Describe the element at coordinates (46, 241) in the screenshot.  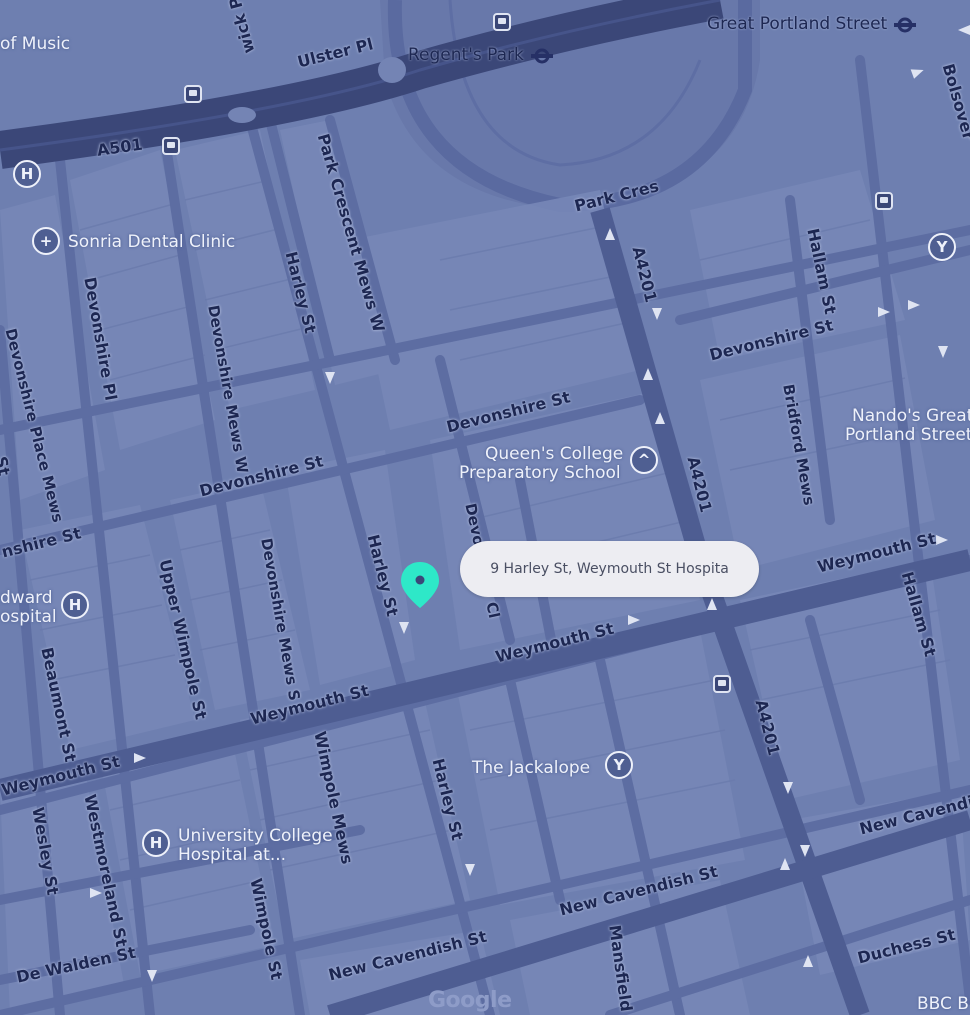
I see `tooth-icon: +` at that location.